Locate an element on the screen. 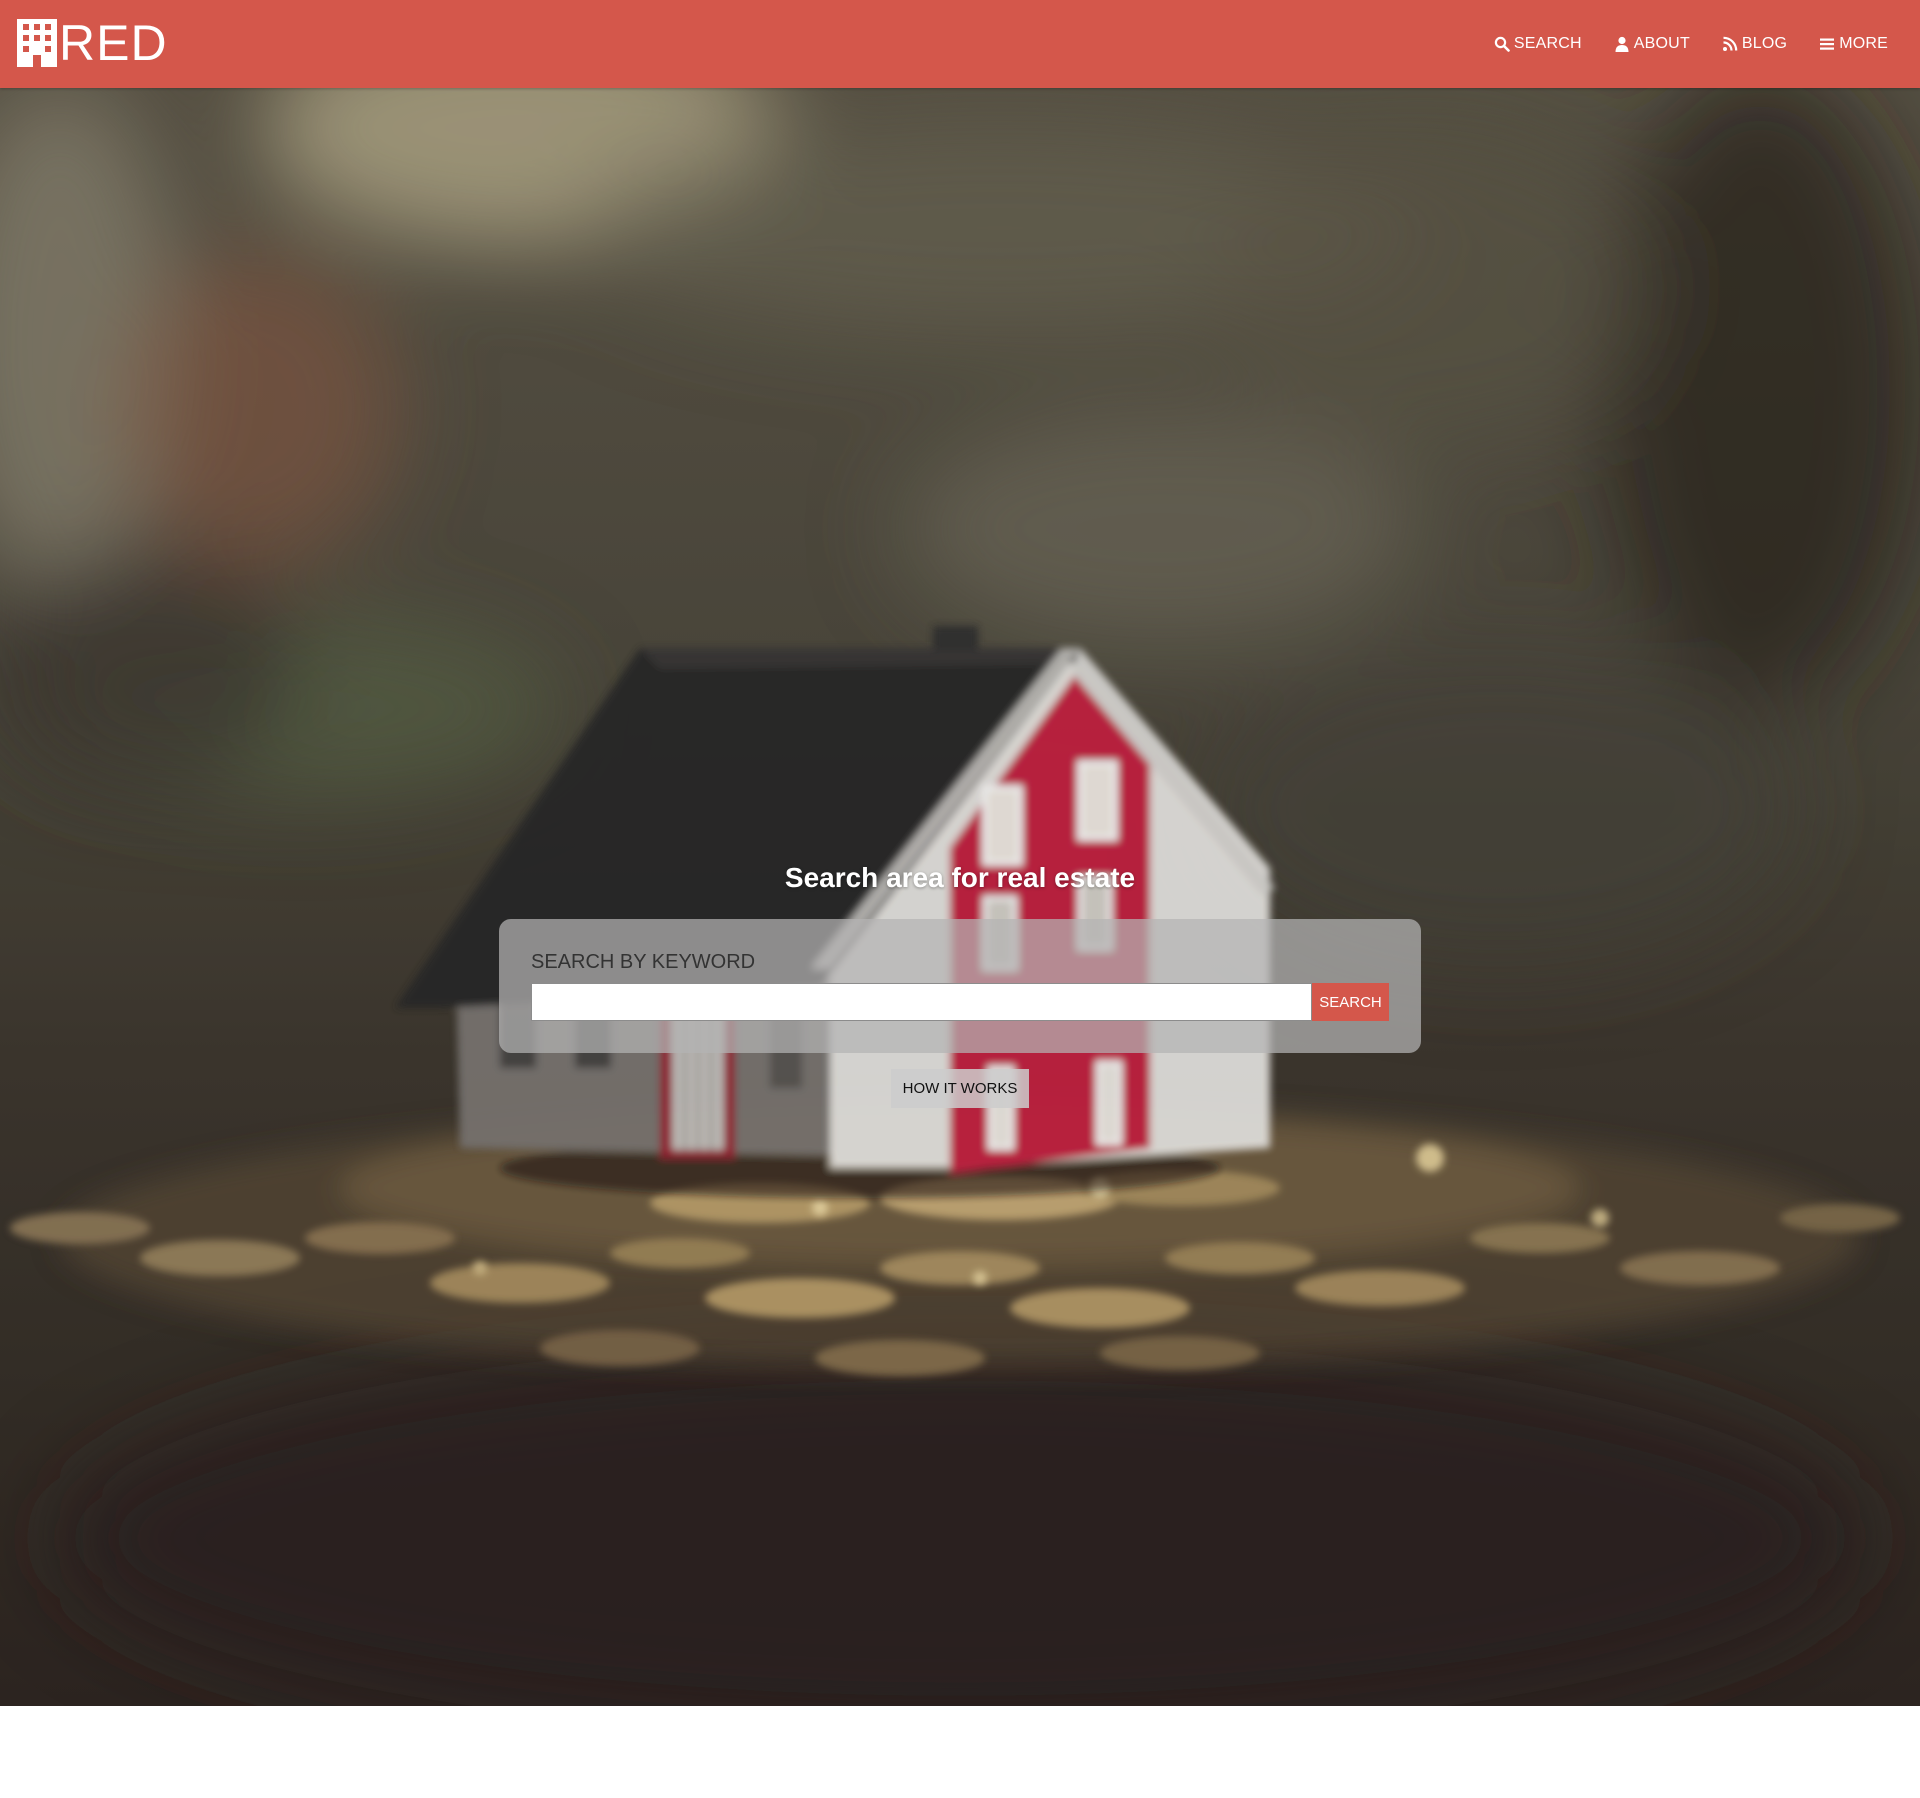 Image resolution: width=1920 pixels, height=1798 pixels. page-below-hero is located at coordinates (960, 1752).